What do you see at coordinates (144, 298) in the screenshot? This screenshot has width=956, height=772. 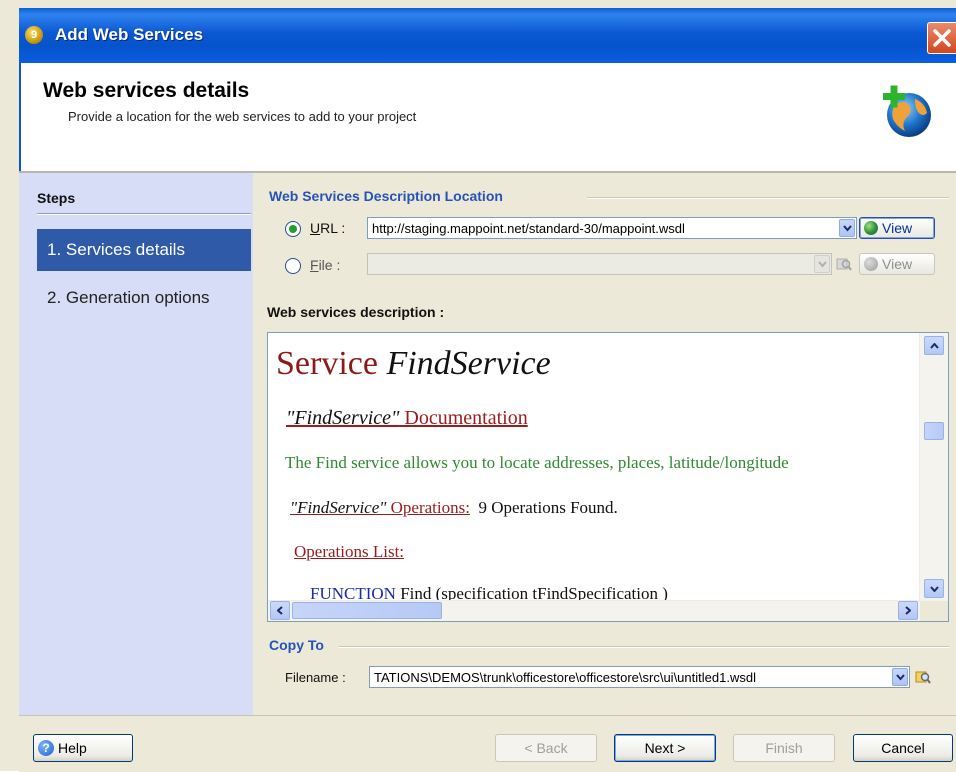 I see `sidebar-item-generation-options: 2. Generation options` at bounding box center [144, 298].